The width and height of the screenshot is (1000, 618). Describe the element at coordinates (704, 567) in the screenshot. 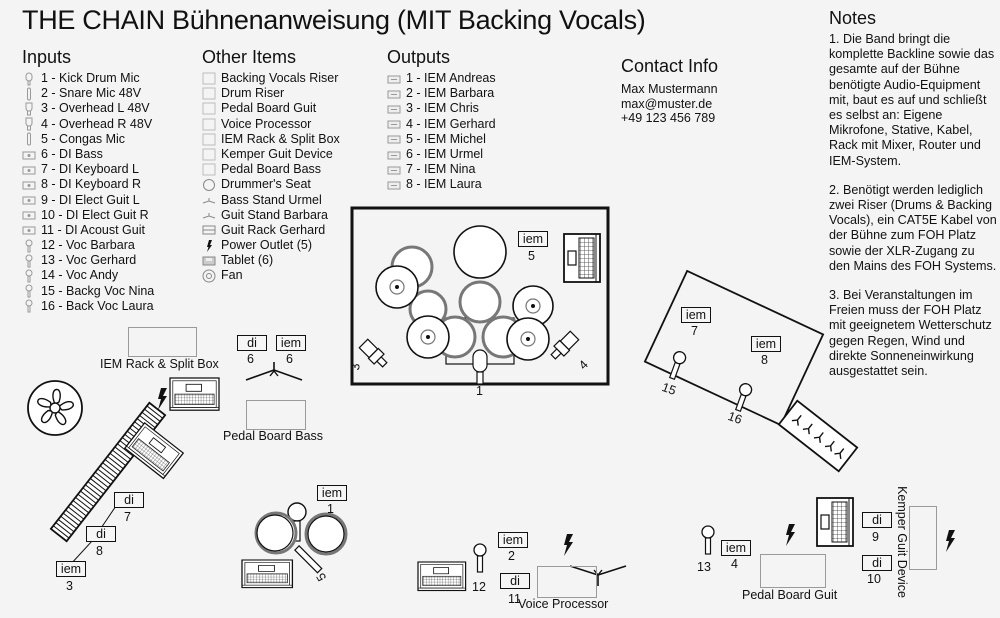

I see `vocal-mic-number: 13` at that location.